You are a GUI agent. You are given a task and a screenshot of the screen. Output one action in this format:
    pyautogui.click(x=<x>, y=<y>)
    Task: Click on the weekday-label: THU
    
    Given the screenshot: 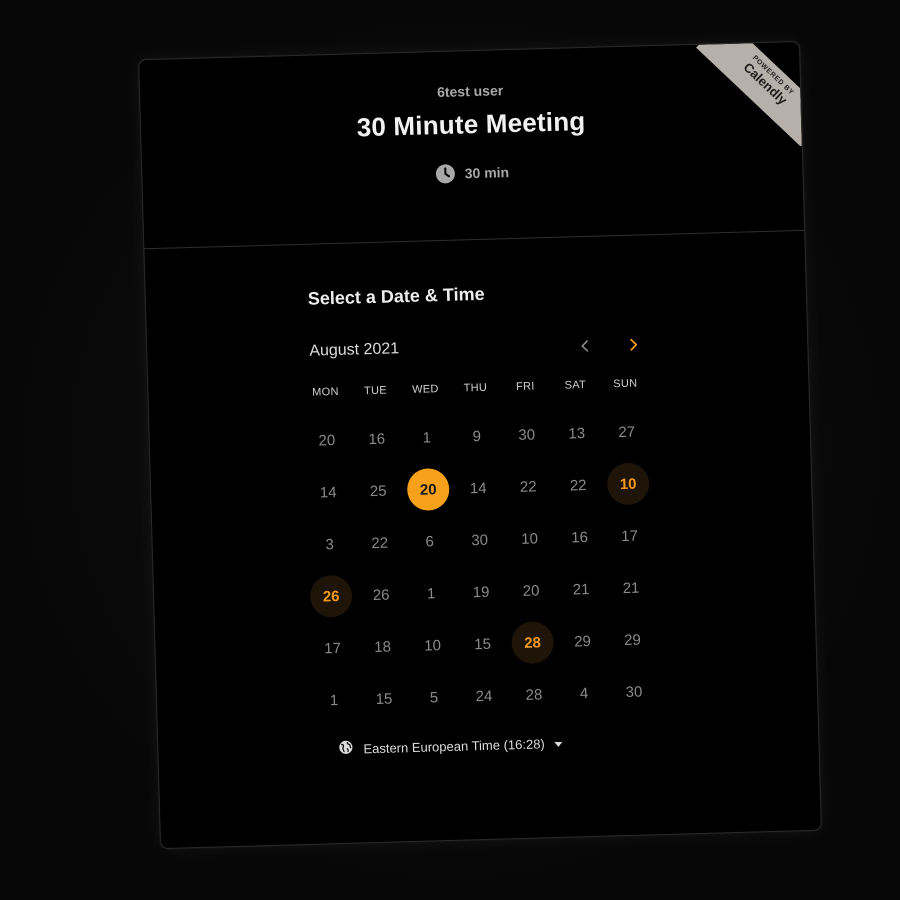 What is the action you would take?
    pyautogui.click(x=475, y=388)
    